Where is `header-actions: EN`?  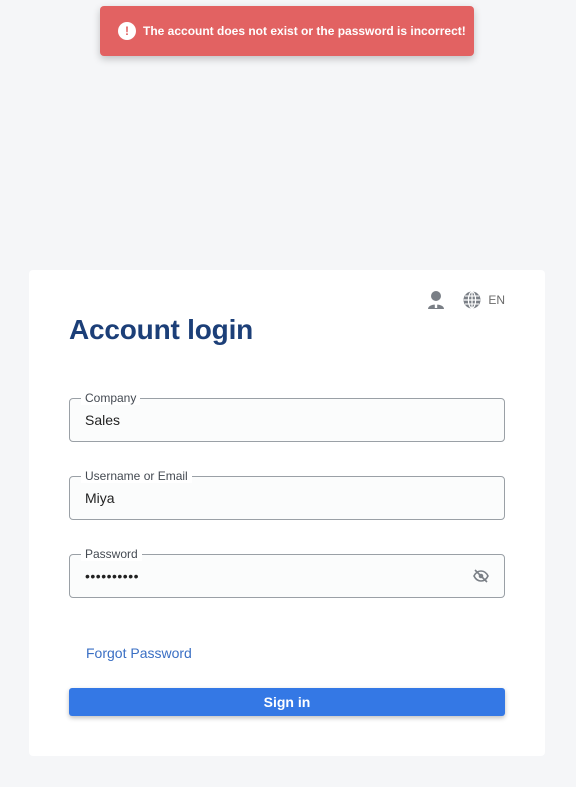
header-actions: EN is located at coordinates (466, 300).